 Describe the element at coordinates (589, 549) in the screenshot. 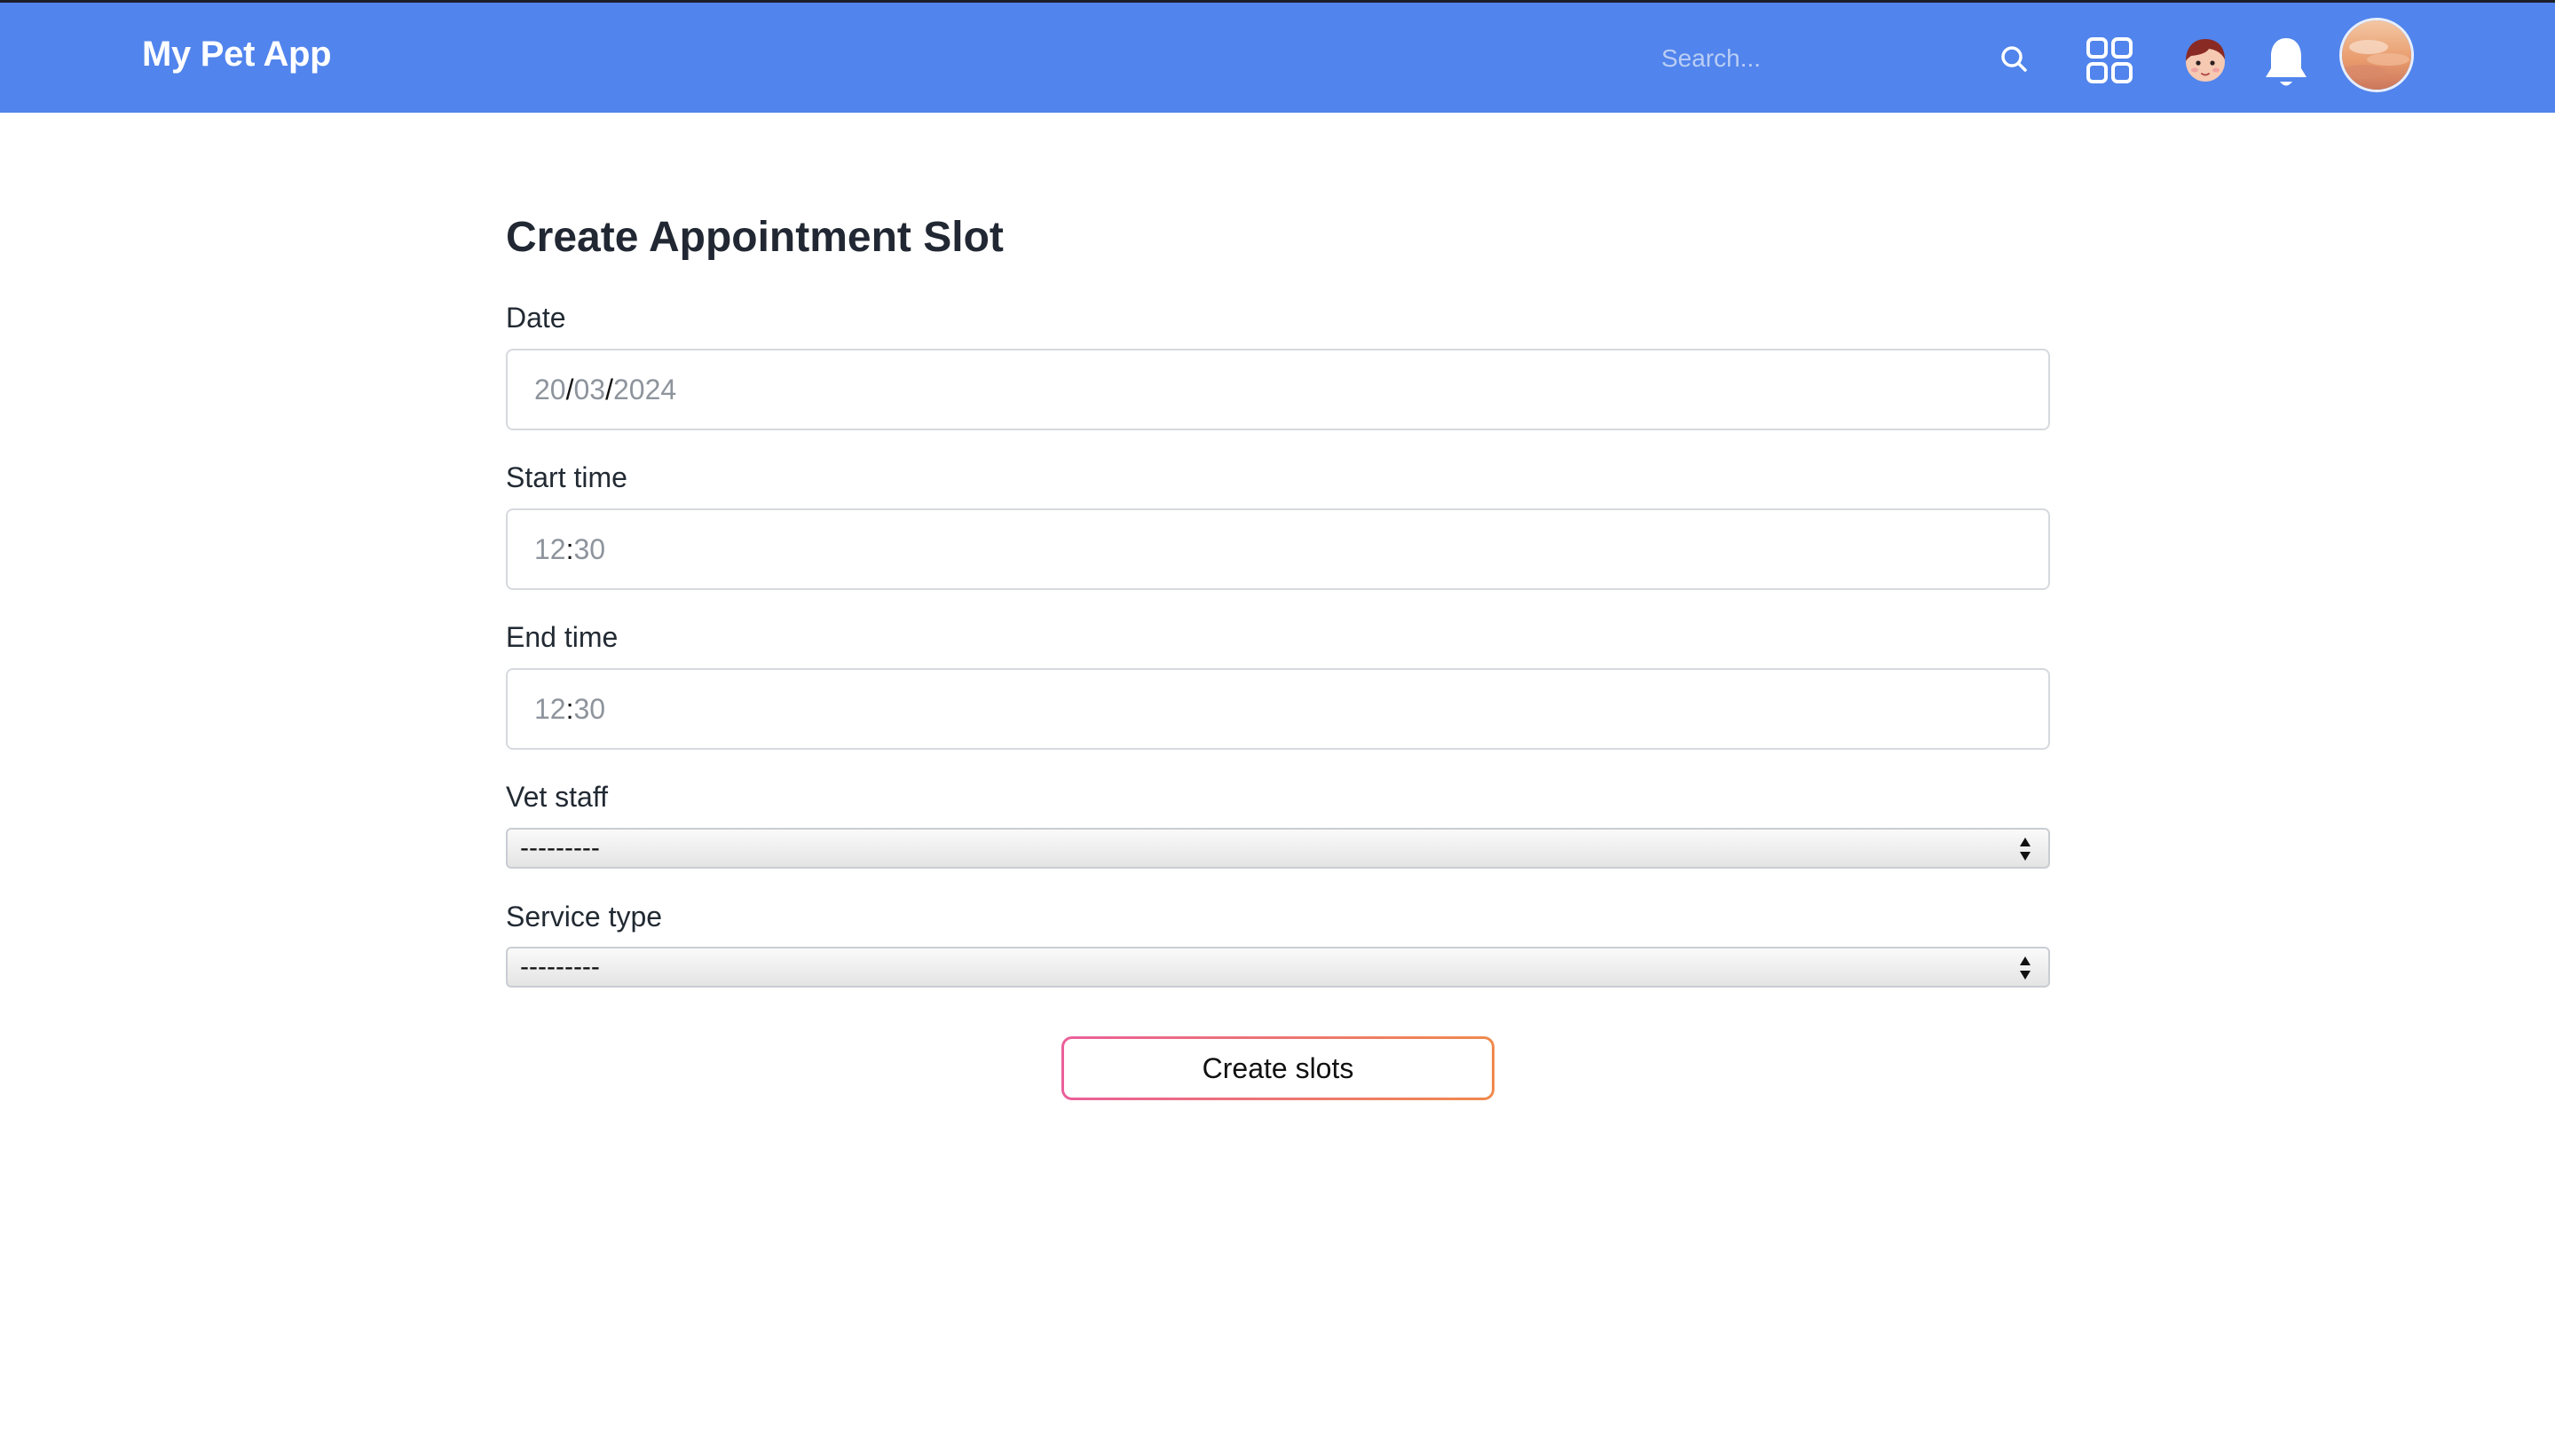

I see `start-time-minute: 30` at that location.